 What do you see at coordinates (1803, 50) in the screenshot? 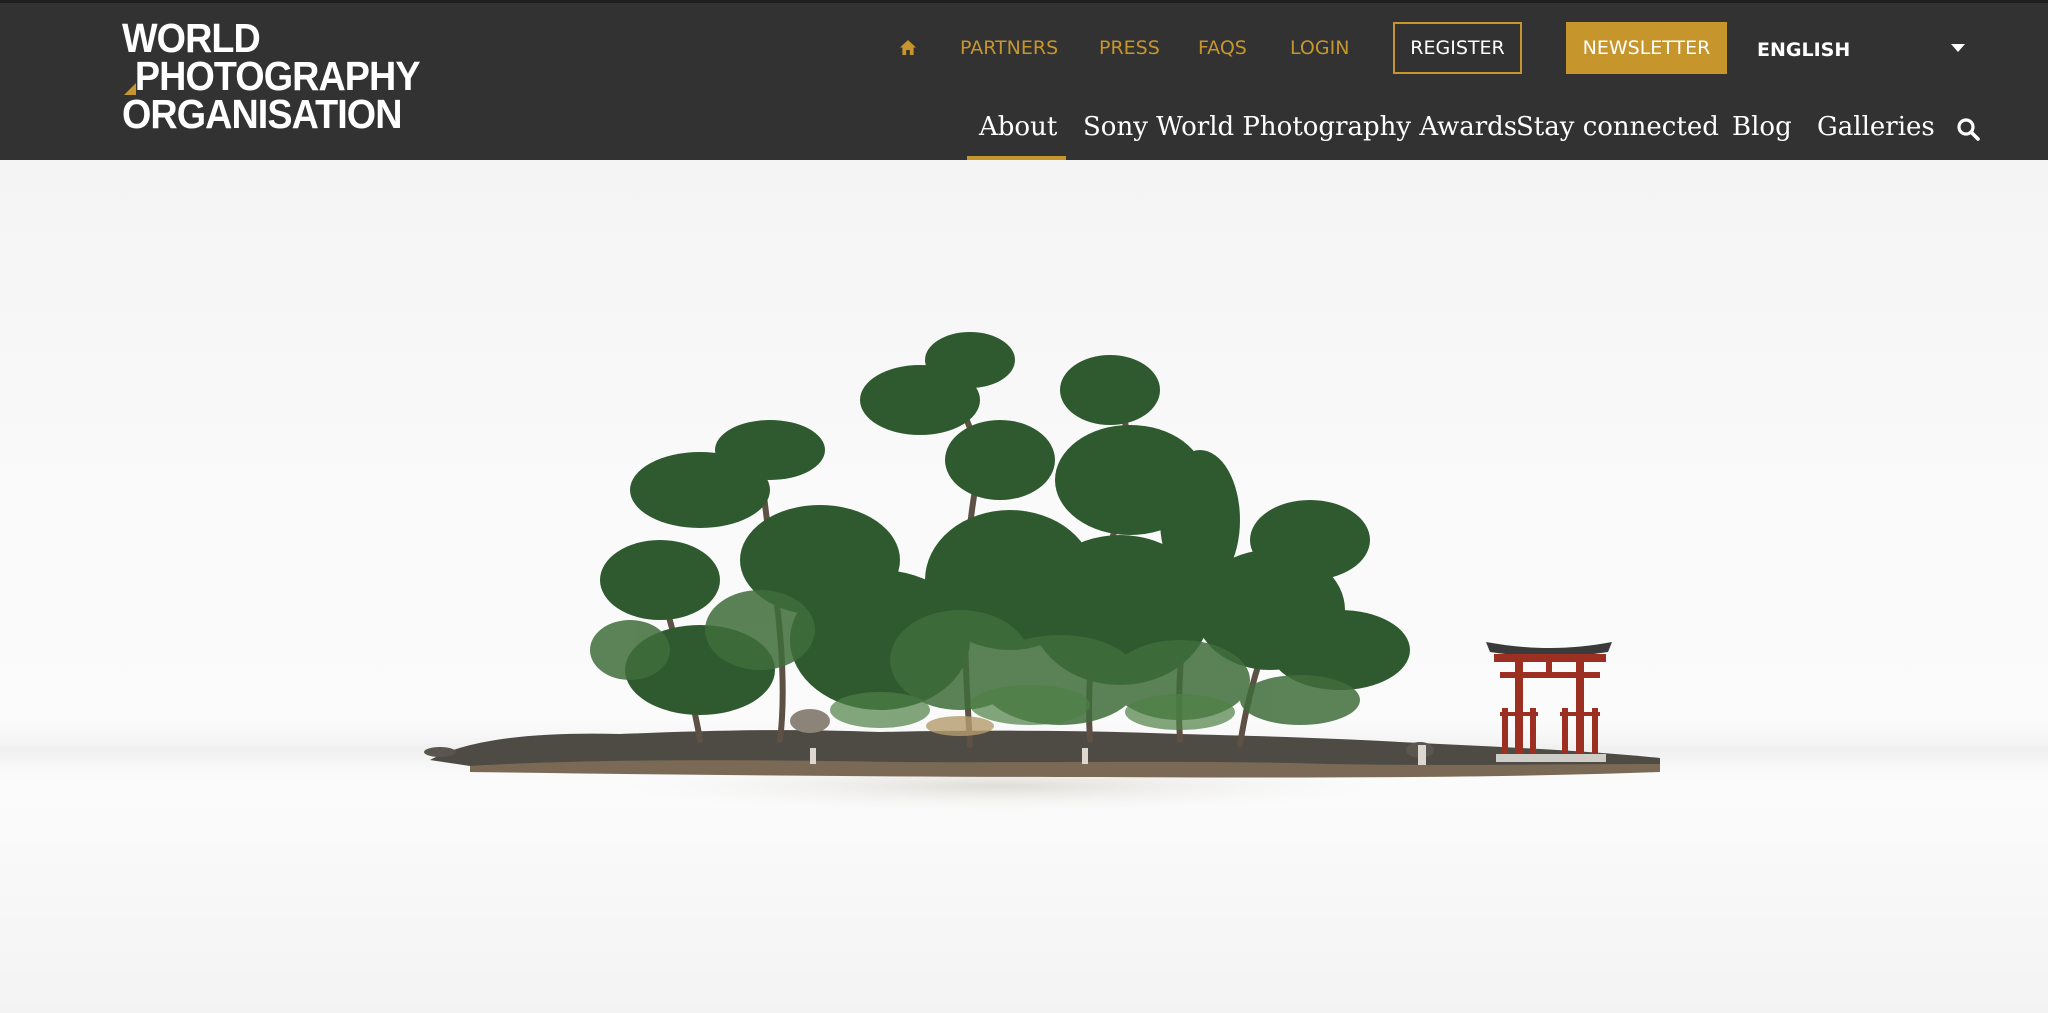
I see `language-select: ENGLISH` at bounding box center [1803, 50].